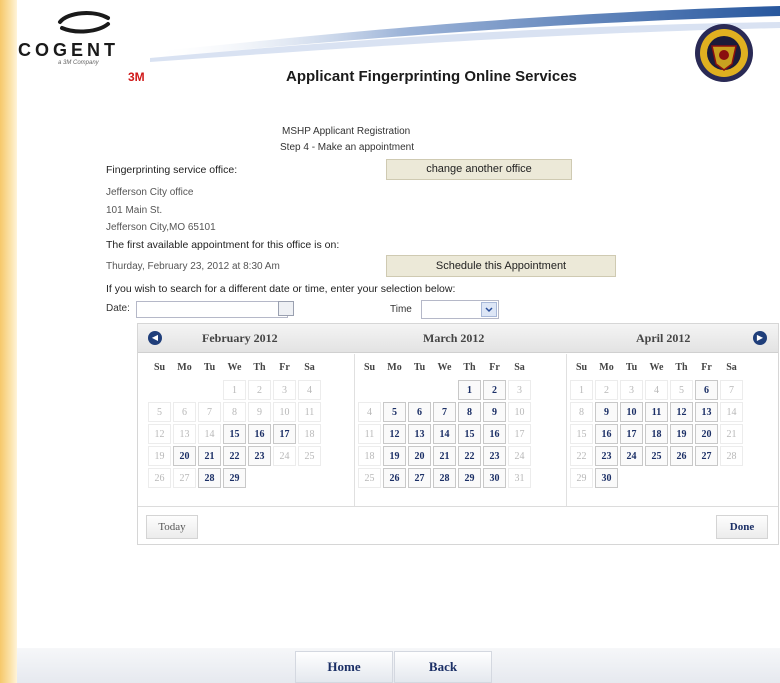 This screenshot has height=683, width=780. What do you see at coordinates (85, 45) in the screenshot?
I see `cogent-logo: COGENT a 3M Company 3M` at bounding box center [85, 45].